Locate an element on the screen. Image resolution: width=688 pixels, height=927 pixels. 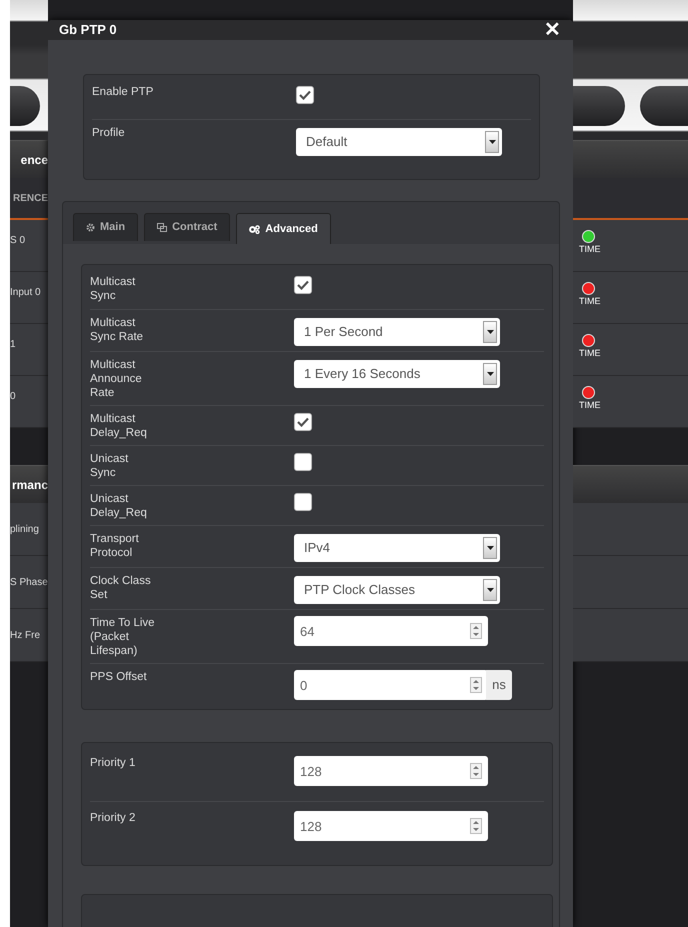
tab: Contract is located at coordinates (187, 227).